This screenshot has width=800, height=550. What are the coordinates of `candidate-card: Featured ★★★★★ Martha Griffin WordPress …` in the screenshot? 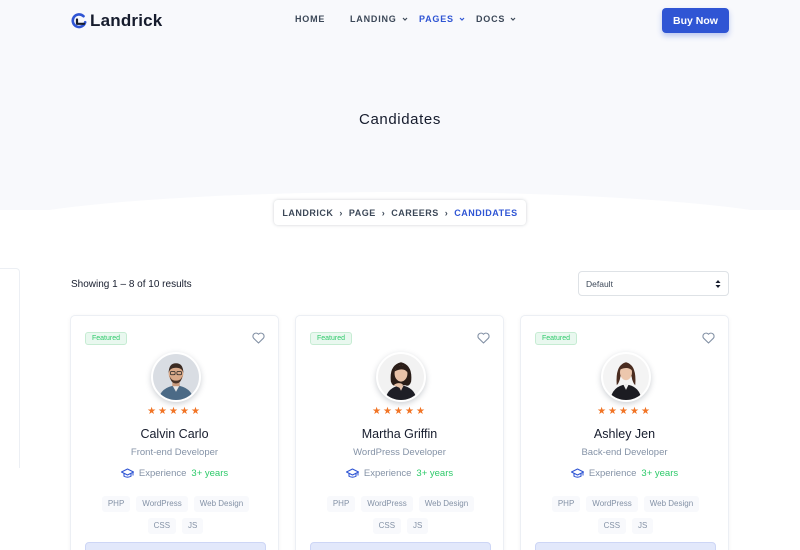 It's located at (399, 432).